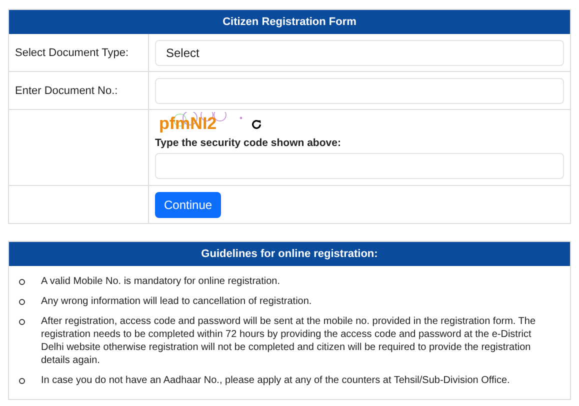 This screenshot has height=406, width=579. Describe the element at coordinates (276, 380) in the screenshot. I see `guideline-text: In case you do not have an Aadhaar No., please apply at any of the counters at Tehsil/Sub-Division Office.` at that location.